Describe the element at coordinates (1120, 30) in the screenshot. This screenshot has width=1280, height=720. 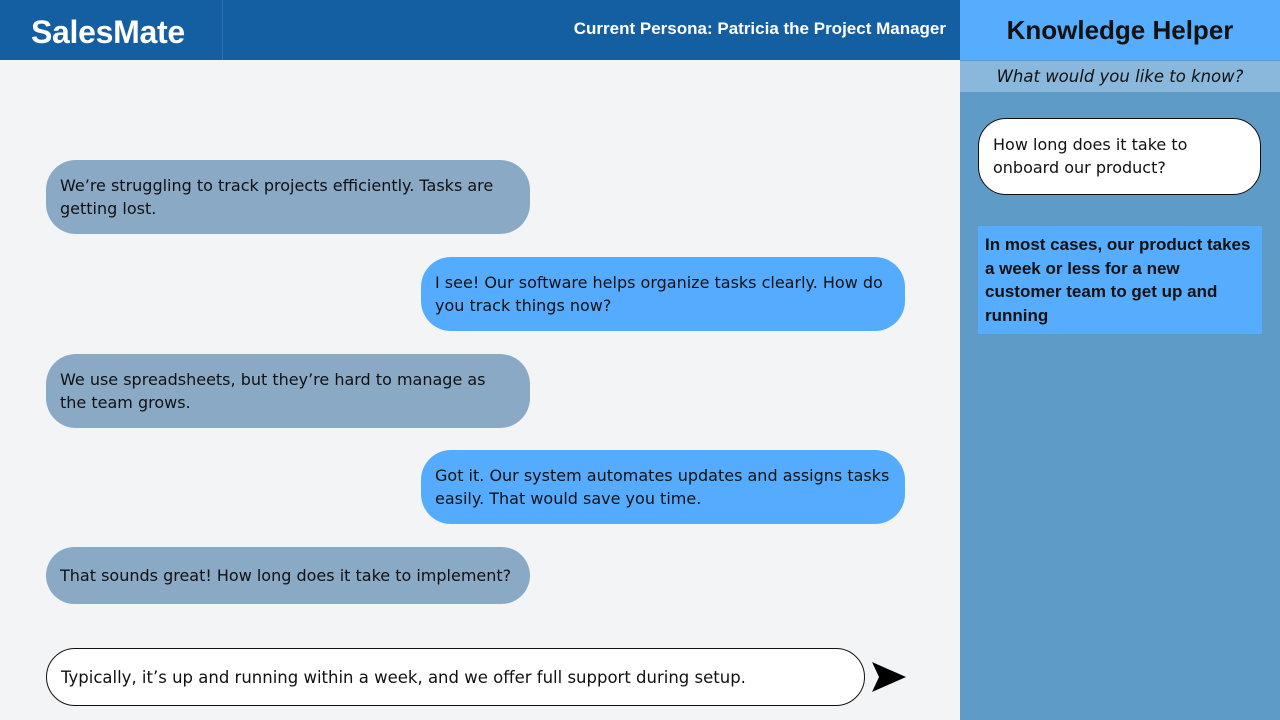
I see `knowledge-helper-title: Knowledge Helper` at that location.